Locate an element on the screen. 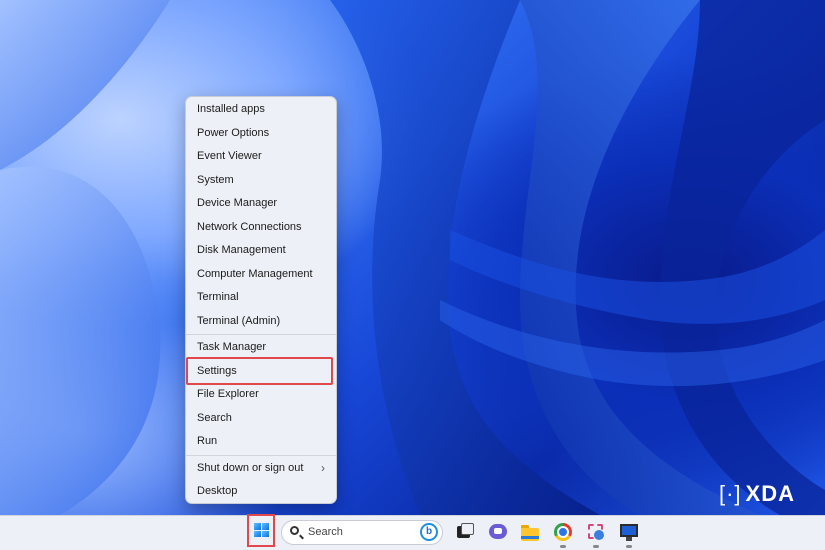  menu-item-event-viewer: Event Viewer is located at coordinates (261, 157).